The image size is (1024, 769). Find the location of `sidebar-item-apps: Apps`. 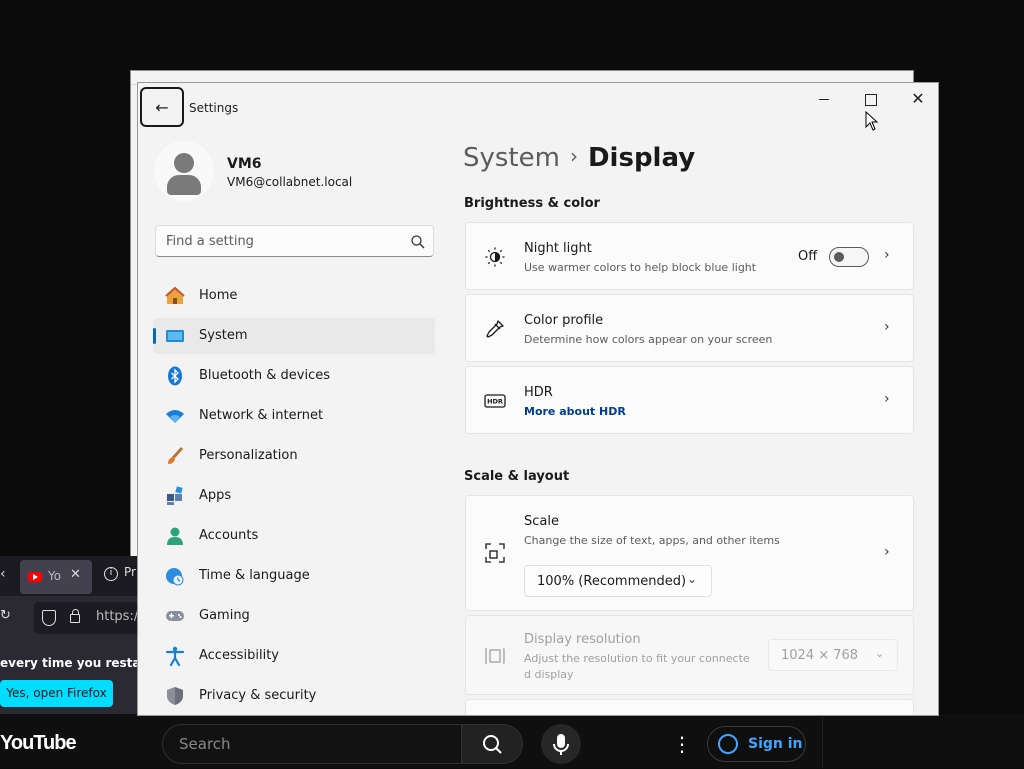

sidebar-item-apps: Apps is located at coordinates (294, 496).